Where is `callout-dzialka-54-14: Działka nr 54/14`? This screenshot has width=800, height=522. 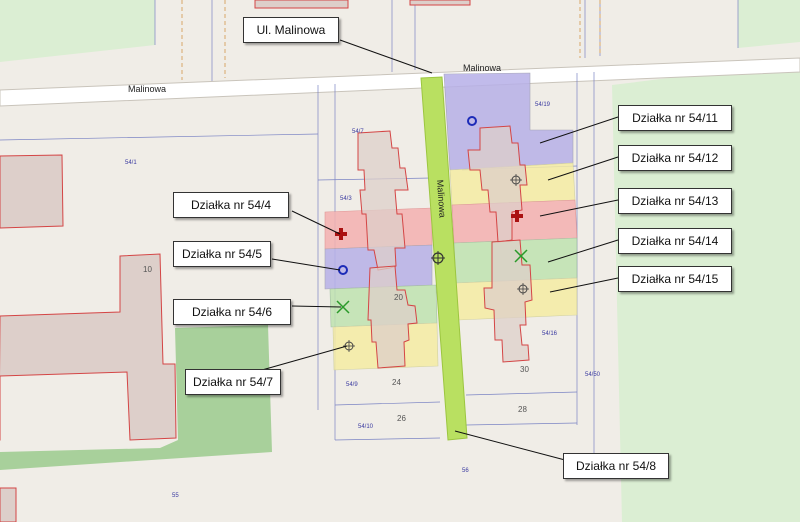
callout-dzialka-54-14: Działka nr 54/14 is located at coordinates (675, 241).